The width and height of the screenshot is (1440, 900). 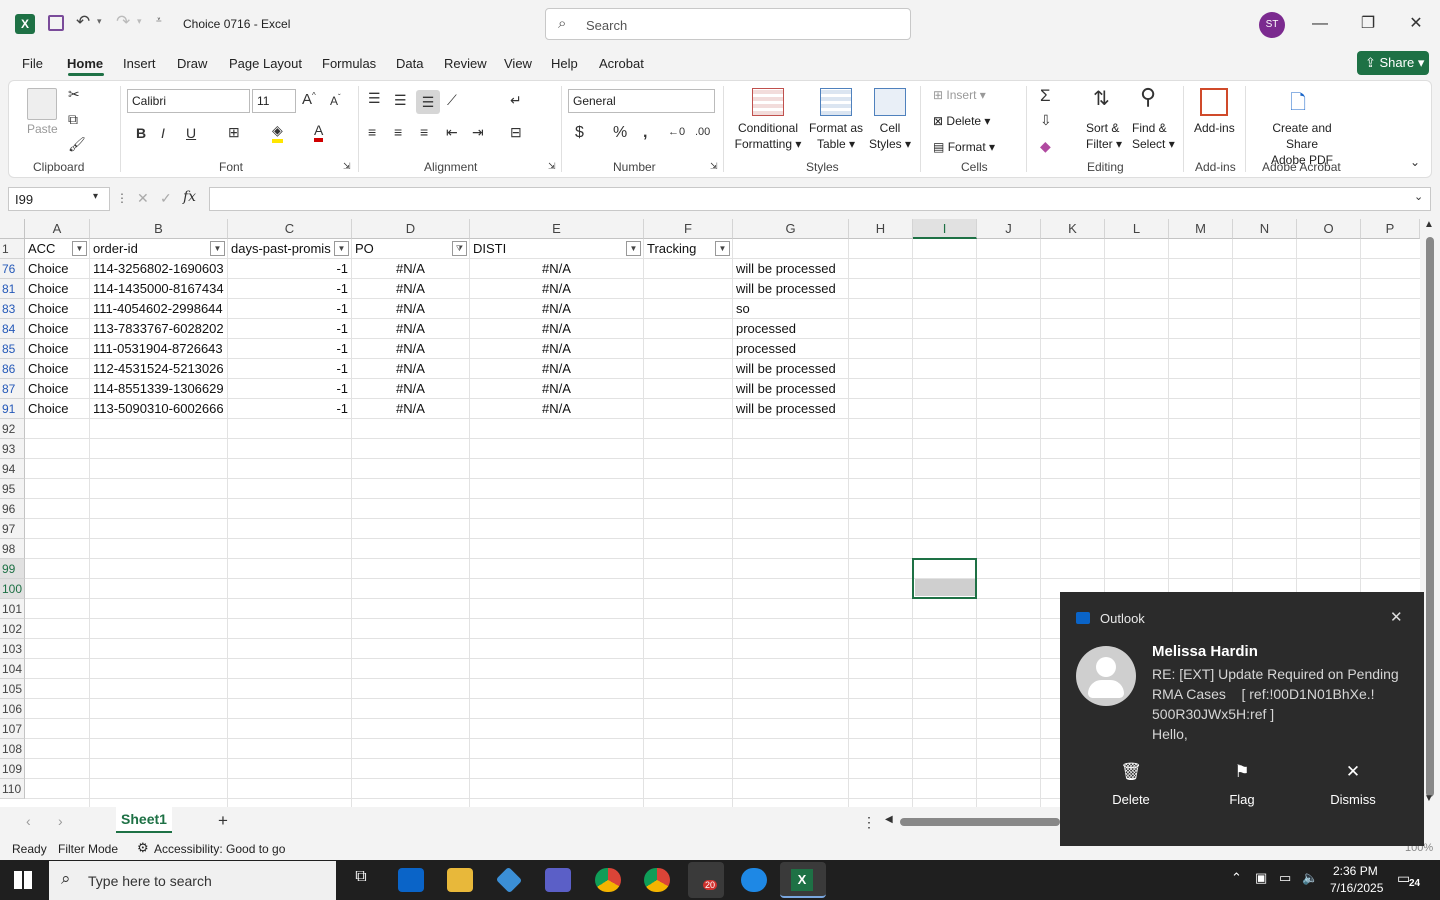 I want to click on alignment-dialog-launcher-icon: ⇲, so click(x=552, y=166).